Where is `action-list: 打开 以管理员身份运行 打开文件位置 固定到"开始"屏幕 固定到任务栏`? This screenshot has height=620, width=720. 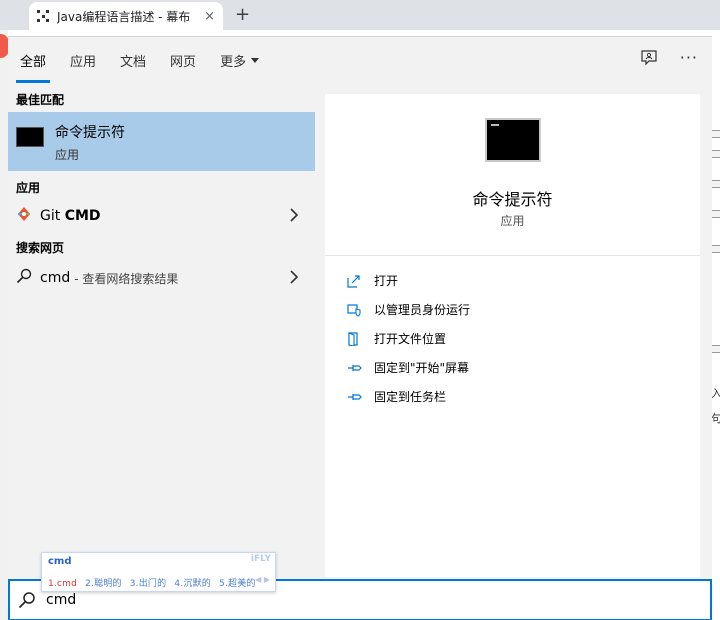
action-list: 打开 以管理员身份运行 打开文件位置 固定到"开始"屏幕 固定到任务栏 is located at coordinates (512, 338).